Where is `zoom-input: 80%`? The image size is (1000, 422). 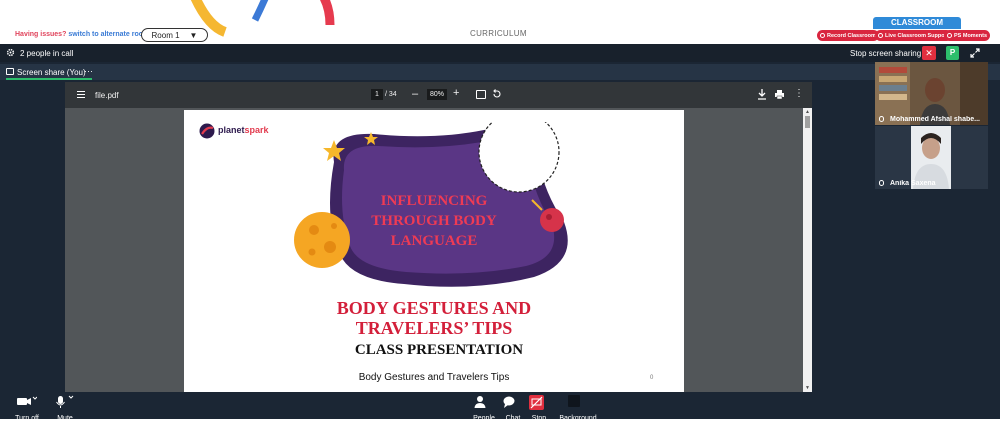
zoom-input: 80% is located at coordinates (437, 94).